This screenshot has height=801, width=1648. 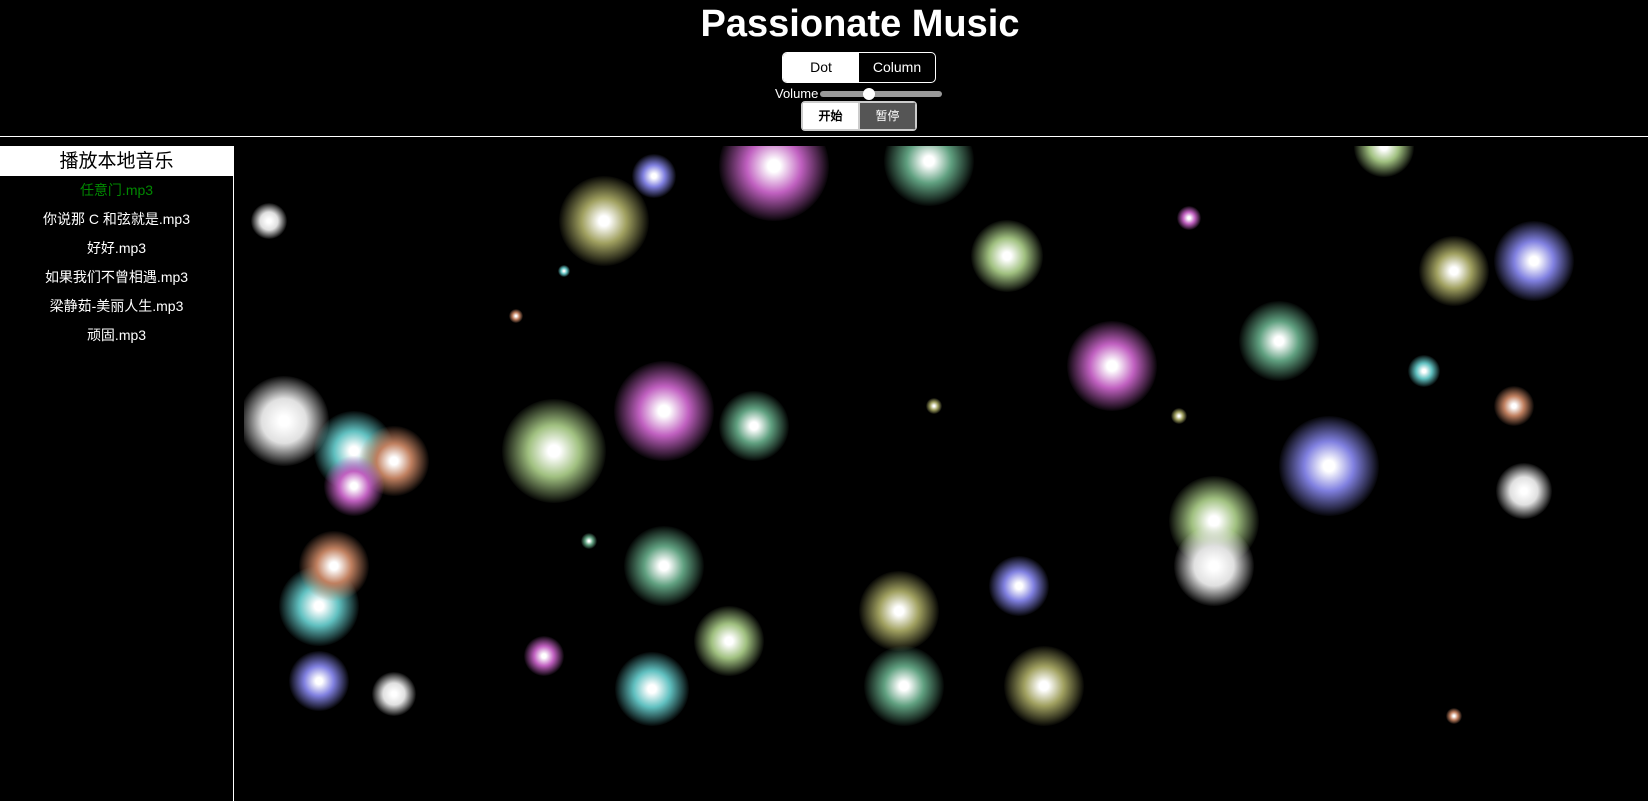 What do you see at coordinates (887, 116) in the screenshot?
I see `pause-button: 暂停` at bounding box center [887, 116].